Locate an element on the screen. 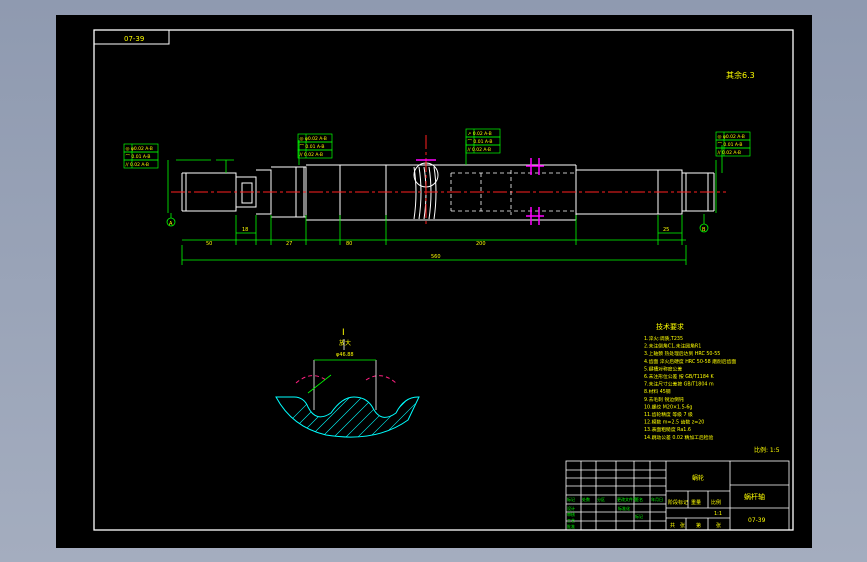  title-weight-label: 重量 is located at coordinates (696, 502).